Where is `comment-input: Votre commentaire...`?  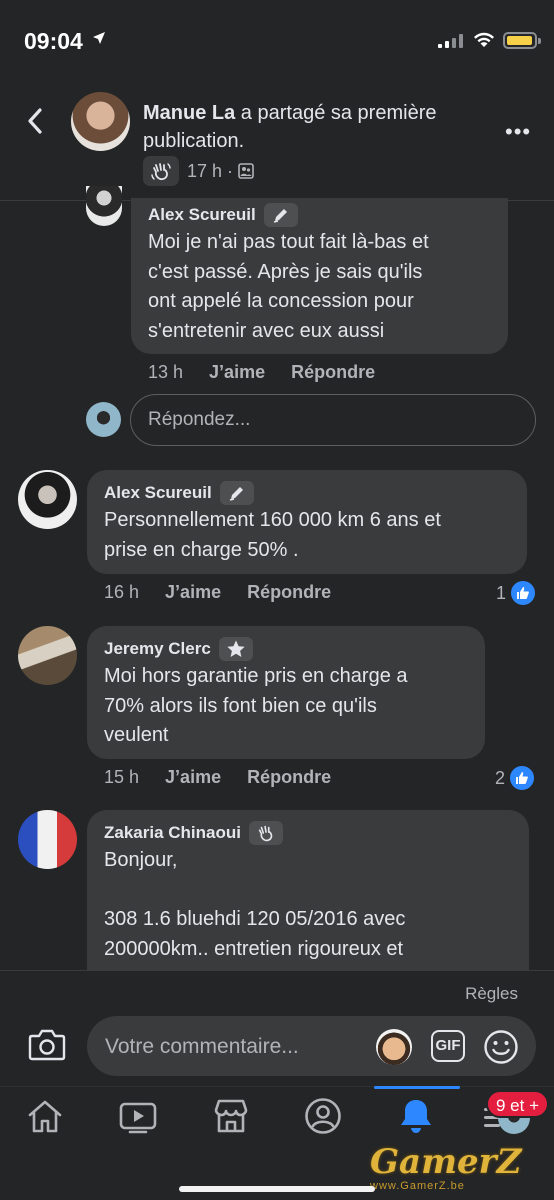
comment-input: Votre commentaire... is located at coordinates (311, 1046).